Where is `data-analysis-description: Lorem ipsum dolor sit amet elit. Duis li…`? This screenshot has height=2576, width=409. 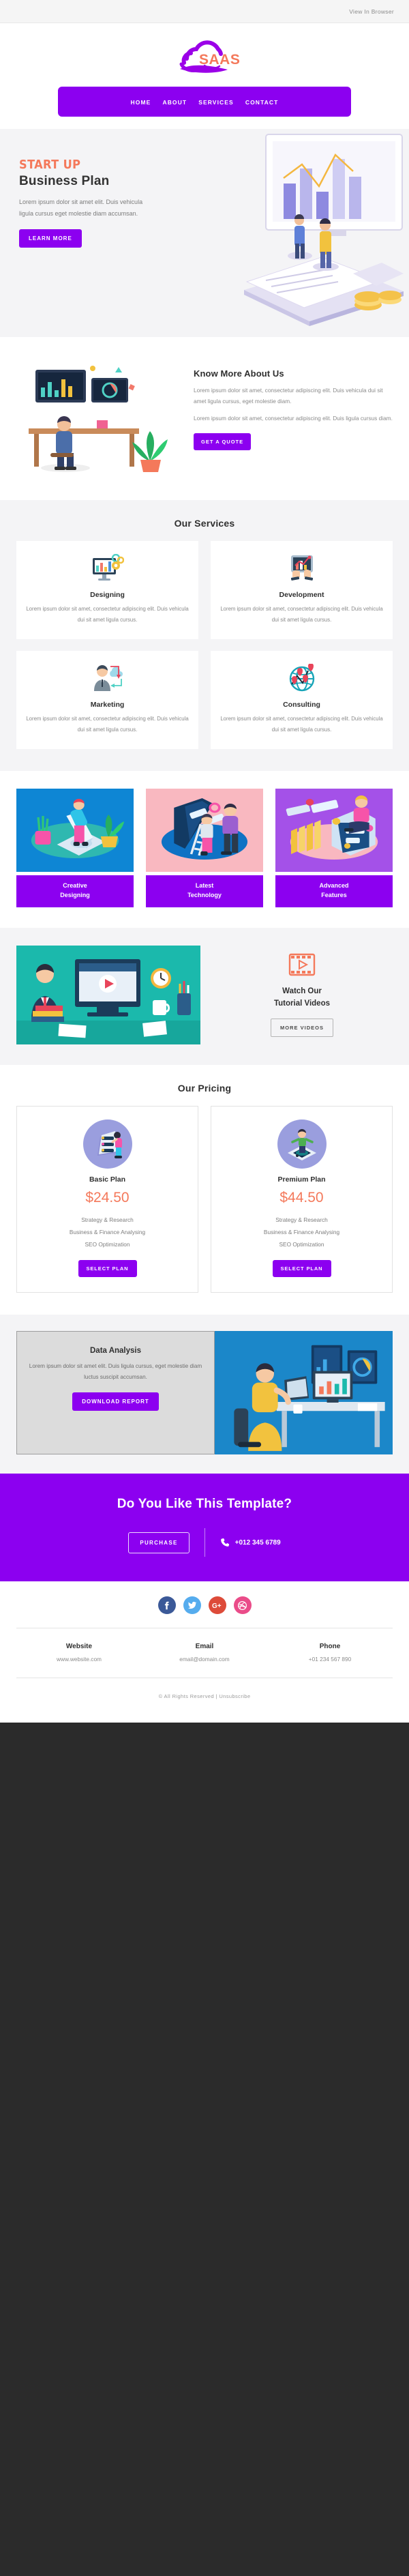 data-analysis-description: Lorem ipsum dolor sit amet elit. Duis li… is located at coordinates (115, 1371).